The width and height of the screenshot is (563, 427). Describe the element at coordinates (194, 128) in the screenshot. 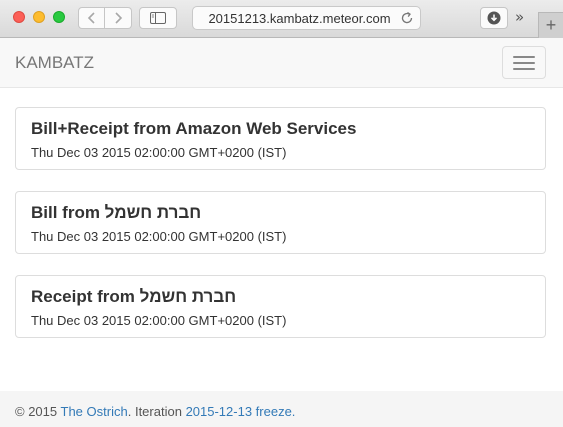

I see `document-title: Bill+Receipt from Amazon Web Services` at that location.